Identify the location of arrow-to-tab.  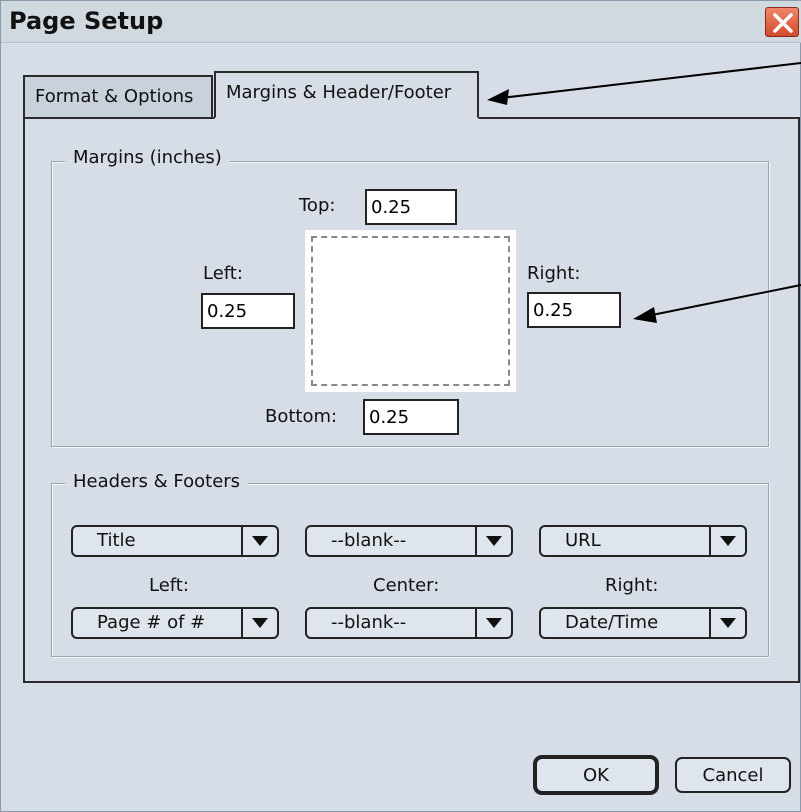
(644, 83).